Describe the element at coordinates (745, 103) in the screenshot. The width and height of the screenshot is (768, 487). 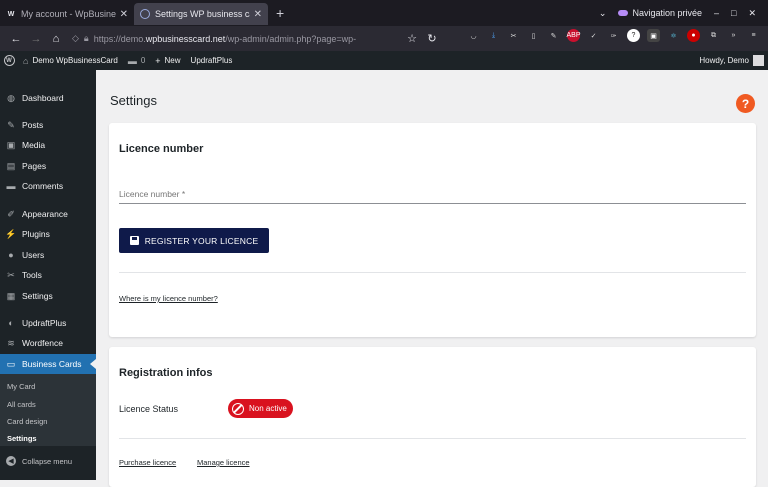
I see `help-button: ?` at that location.